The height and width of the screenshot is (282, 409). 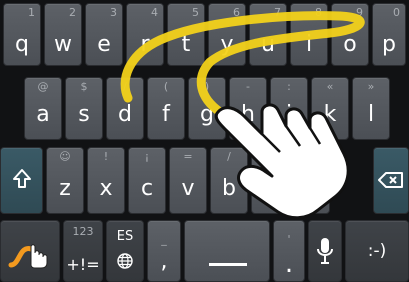 I want to click on key-hint: @, so click(x=43, y=86).